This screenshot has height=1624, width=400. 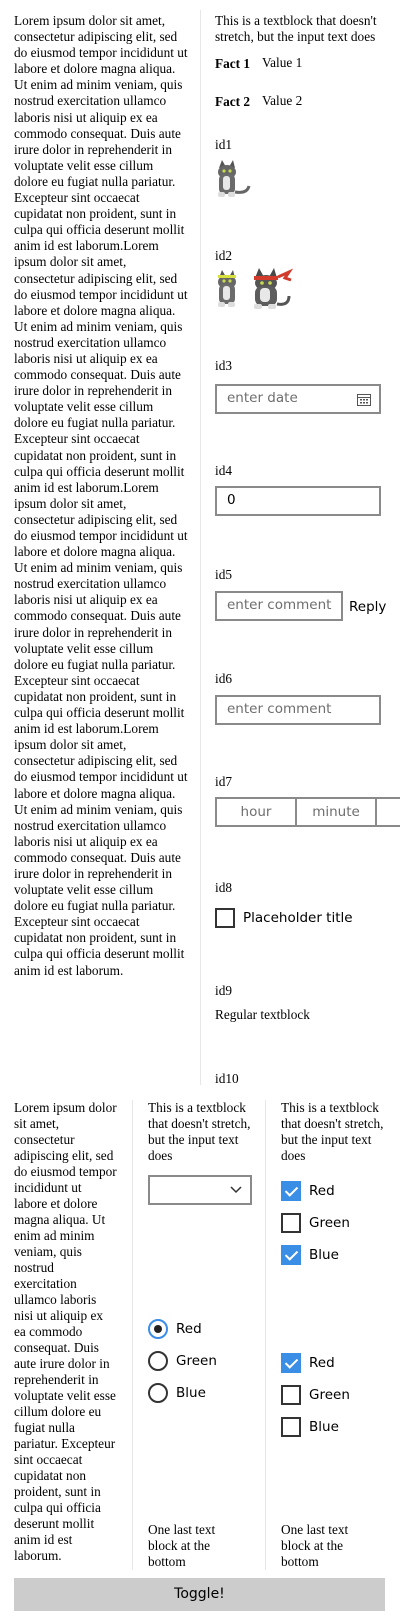 What do you see at coordinates (223, 990) in the screenshot?
I see `id-label: id9` at bounding box center [223, 990].